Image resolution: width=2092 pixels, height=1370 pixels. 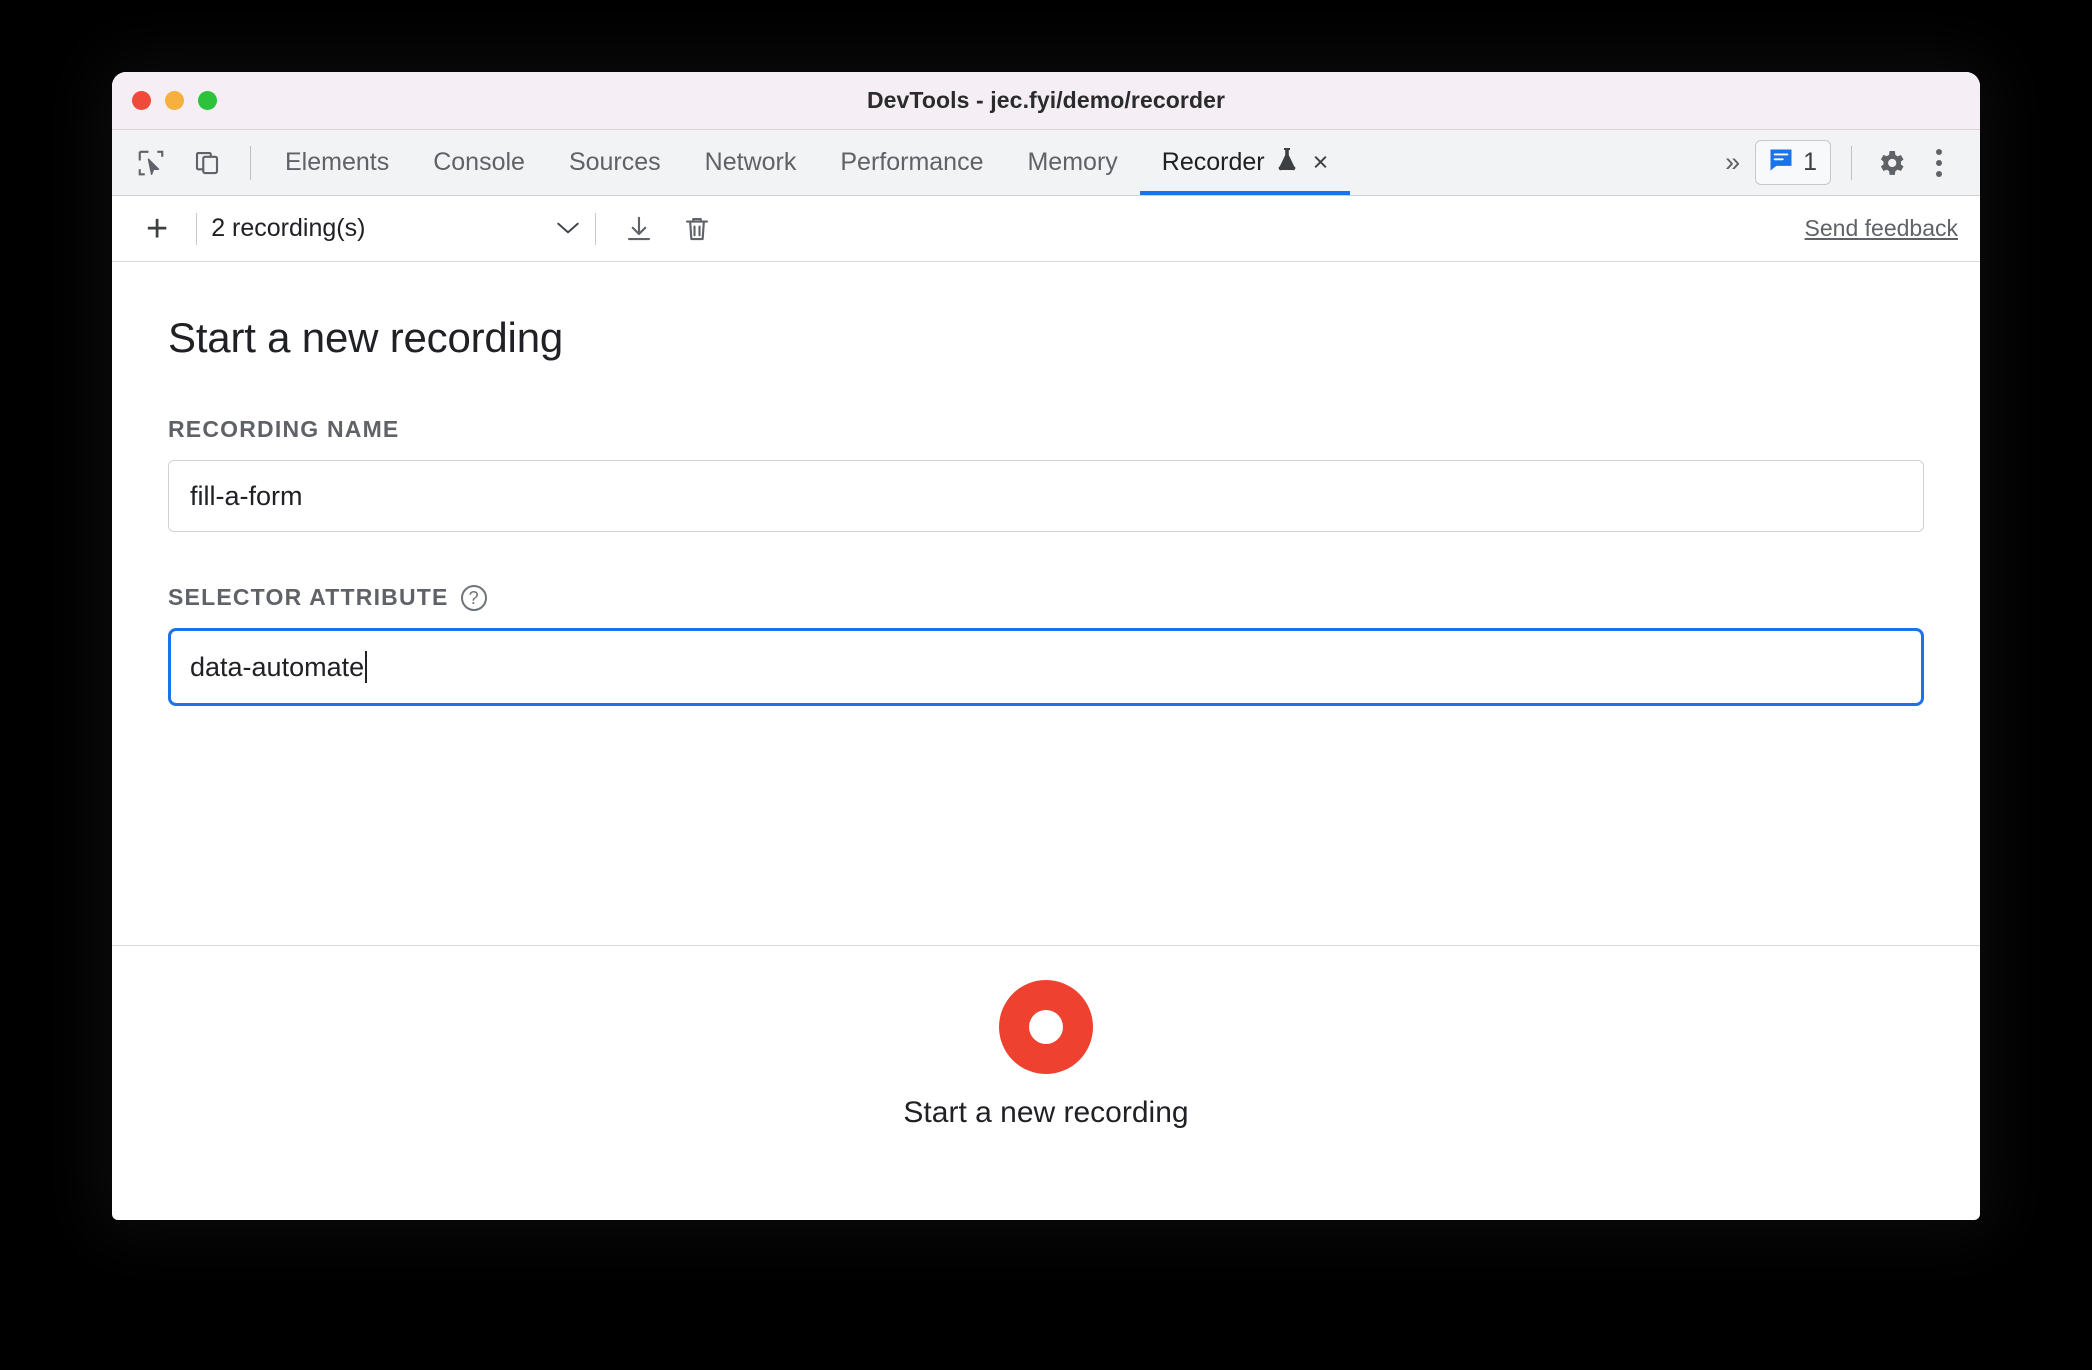 What do you see at coordinates (1046, 429) in the screenshot?
I see `recording-name-label: RECORDING NAME` at bounding box center [1046, 429].